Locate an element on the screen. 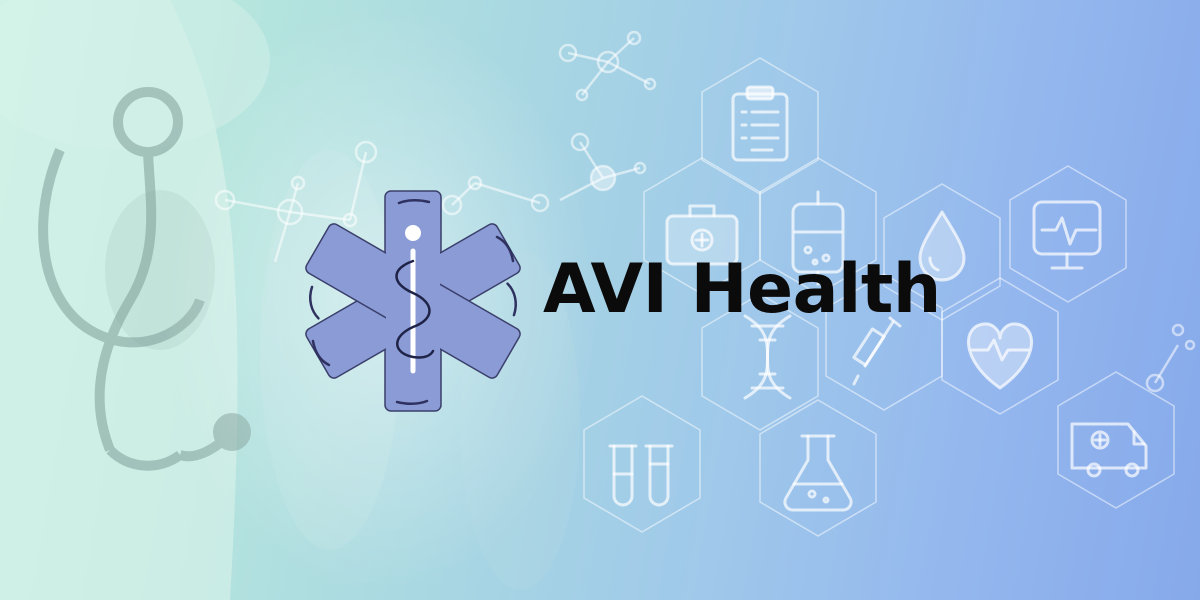 The height and width of the screenshot is (600, 1200). star-of-life-icon is located at coordinates (413, 301).